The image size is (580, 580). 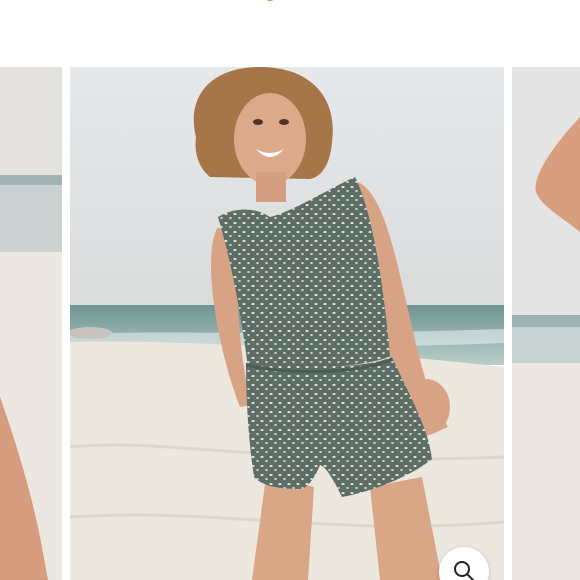 I want to click on next-product-image, so click(x=546, y=323).